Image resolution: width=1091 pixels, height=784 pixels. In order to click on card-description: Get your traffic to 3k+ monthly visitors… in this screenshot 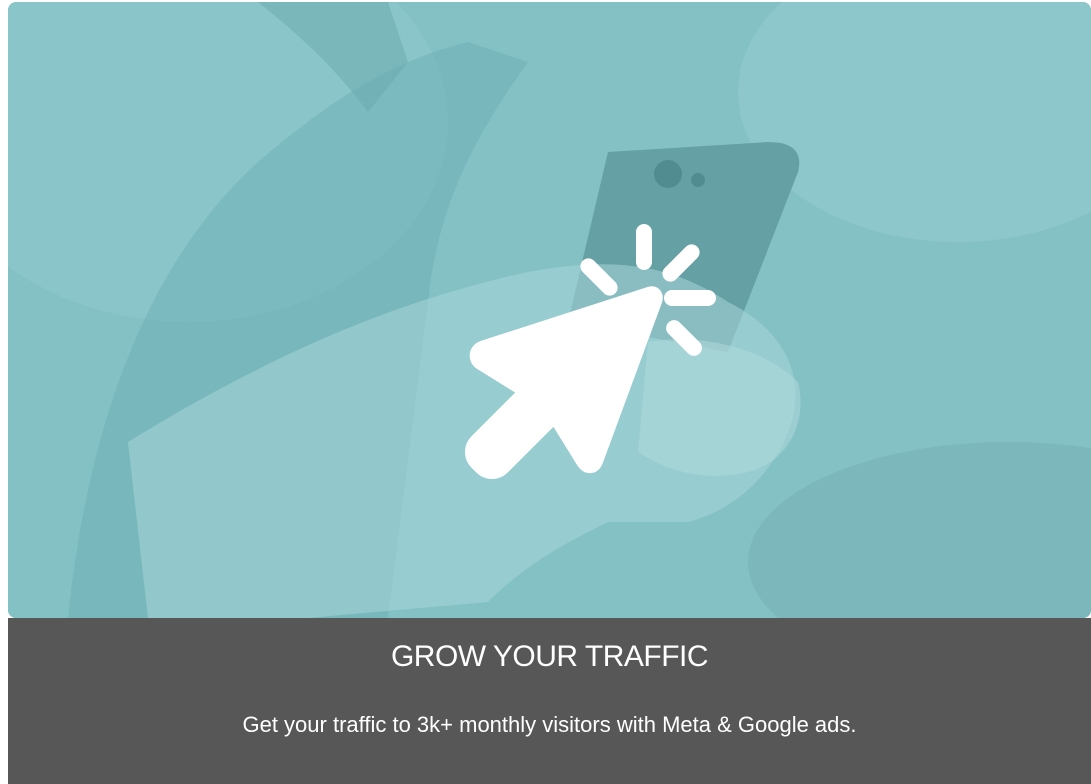, I will do `click(549, 724)`.